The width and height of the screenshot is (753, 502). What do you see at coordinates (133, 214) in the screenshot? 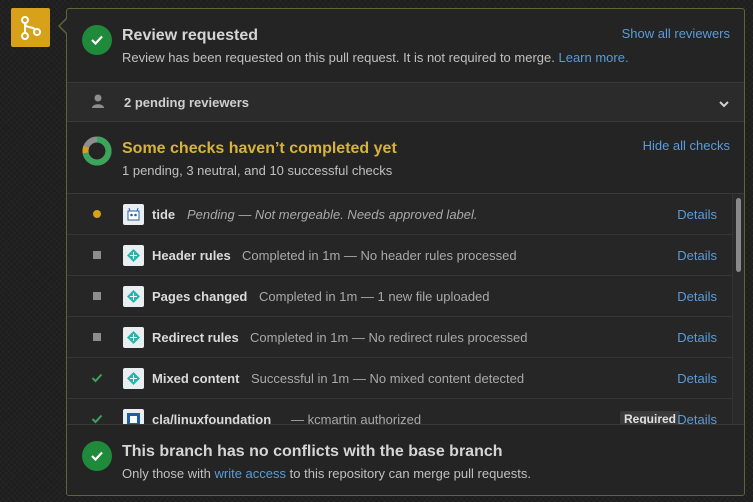
I see `tide-icon` at bounding box center [133, 214].